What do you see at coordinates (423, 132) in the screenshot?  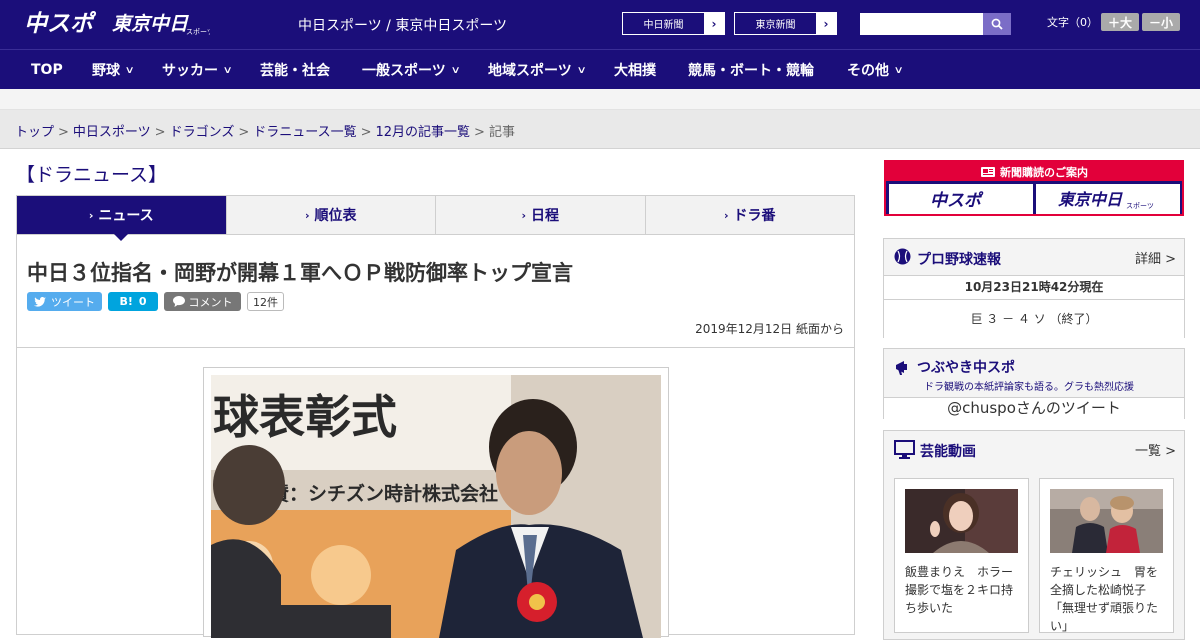 I see `breadcrumb-link-december: 12月の記事一覧` at bounding box center [423, 132].